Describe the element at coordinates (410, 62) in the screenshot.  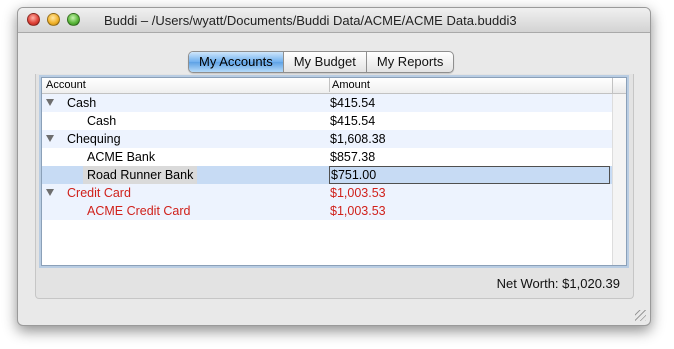
I see `tab-my-reports: My Reports` at that location.